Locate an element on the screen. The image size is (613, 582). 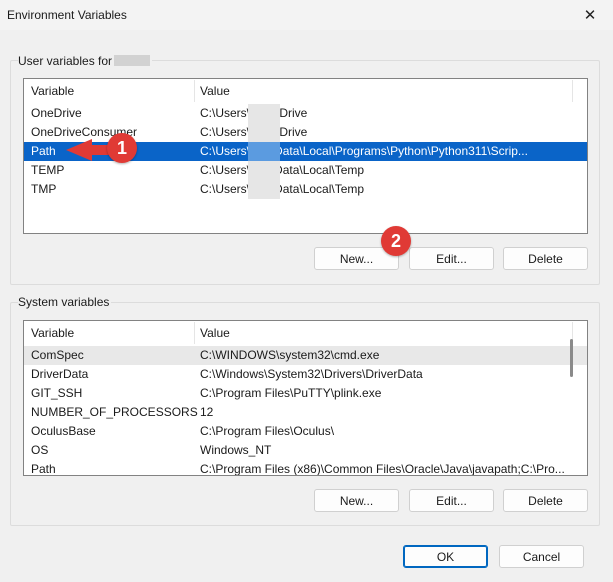
system-delete-button: Delete is located at coordinates (545, 500).